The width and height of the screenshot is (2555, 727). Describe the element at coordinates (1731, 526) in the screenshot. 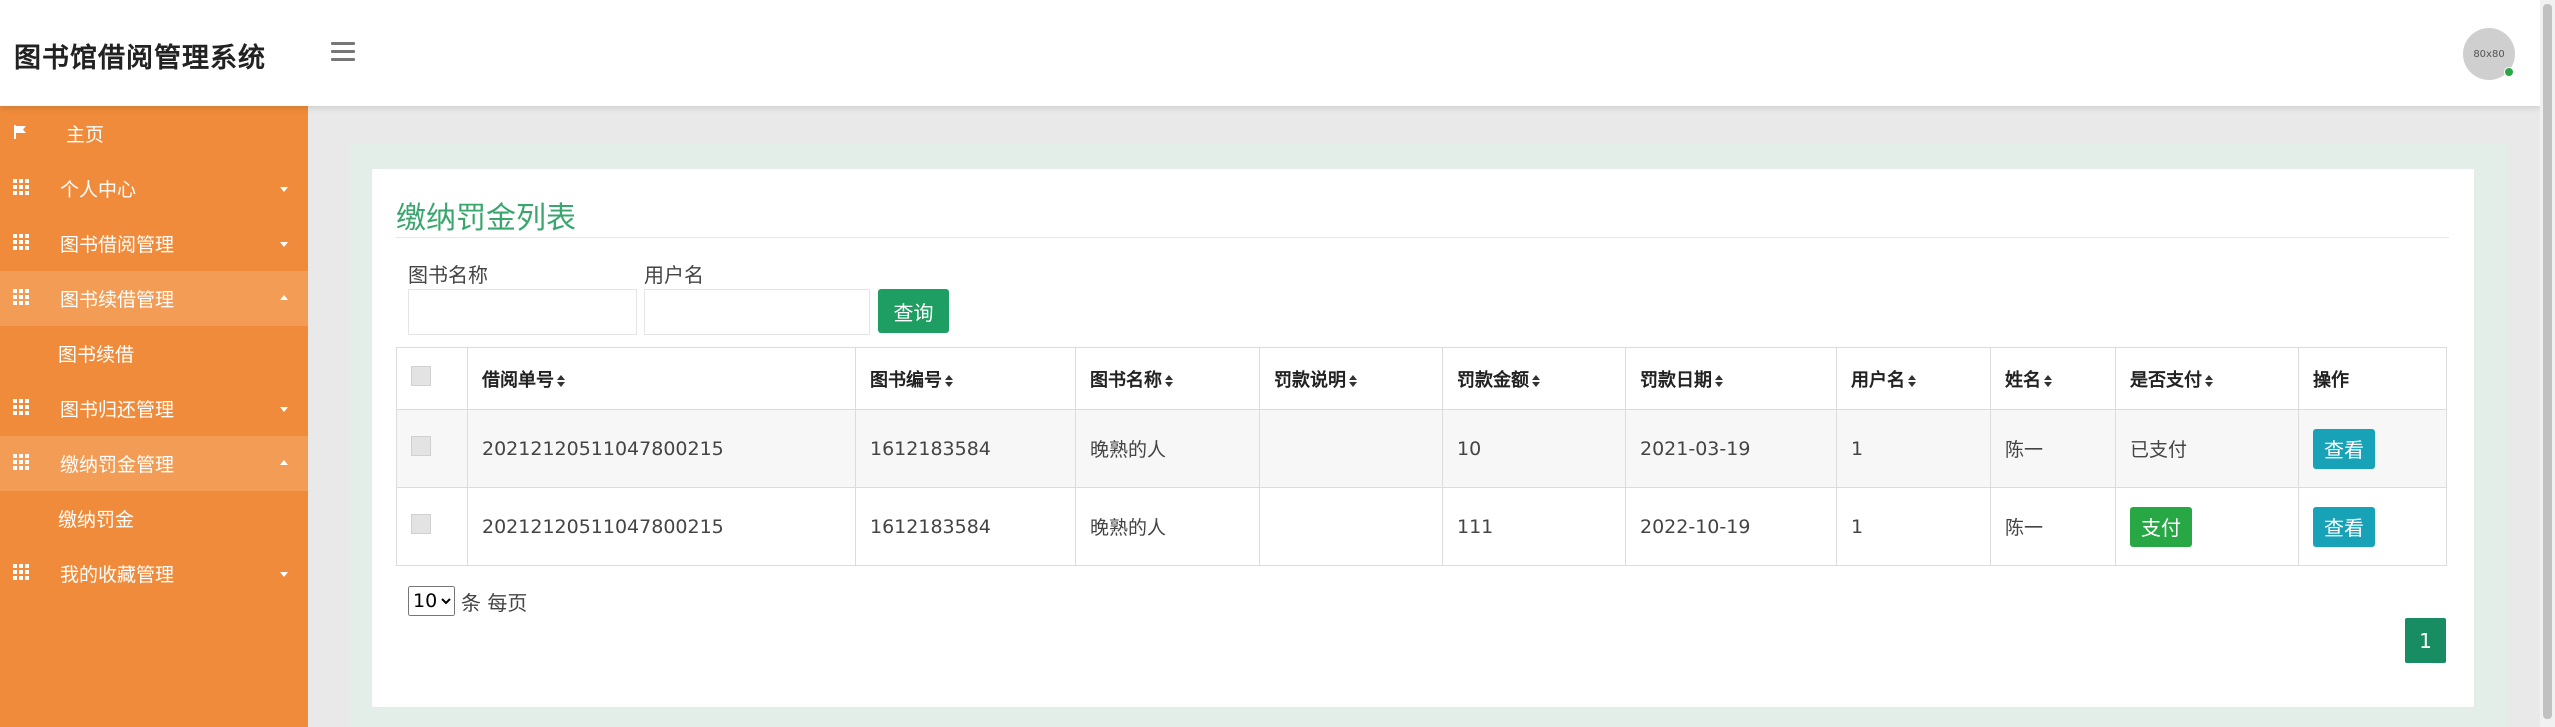

I see `fine-date-cell: 2022-10-19` at that location.